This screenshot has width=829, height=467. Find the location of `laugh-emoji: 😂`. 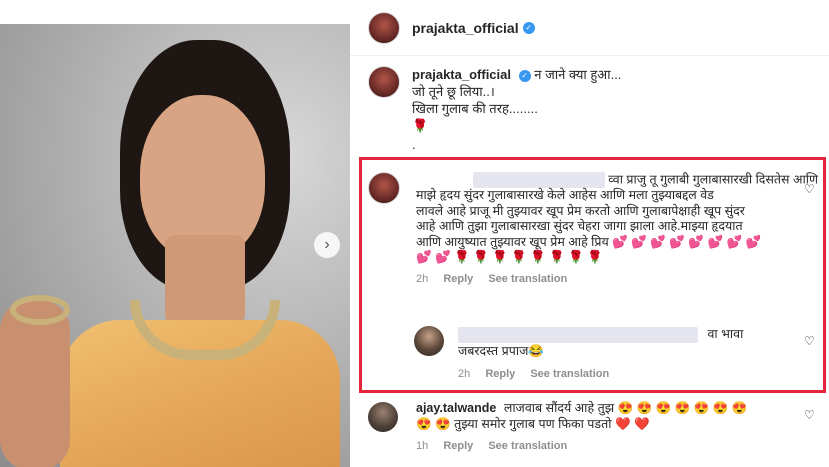

laugh-emoji: 😂 is located at coordinates (536, 351).